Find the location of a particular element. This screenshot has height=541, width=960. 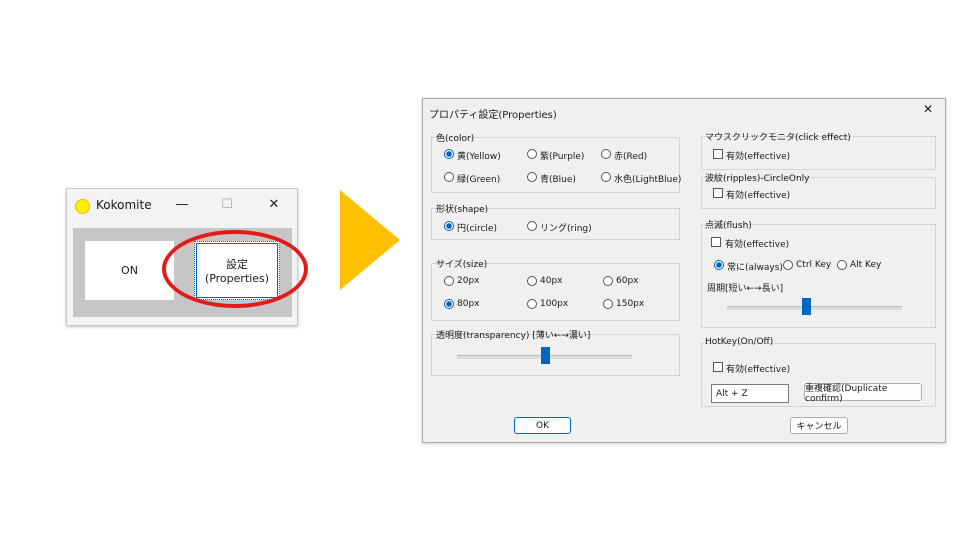

yellow-circle-icon is located at coordinates (82, 206).